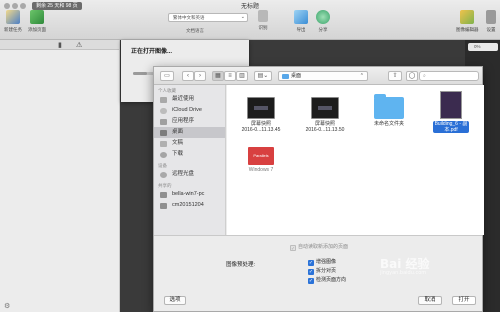 The width and height of the screenshot is (500, 312). What do you see at coordinates (7, 6) in the screenshot?
I see `close-window-button` at bounding box center [7, 6].